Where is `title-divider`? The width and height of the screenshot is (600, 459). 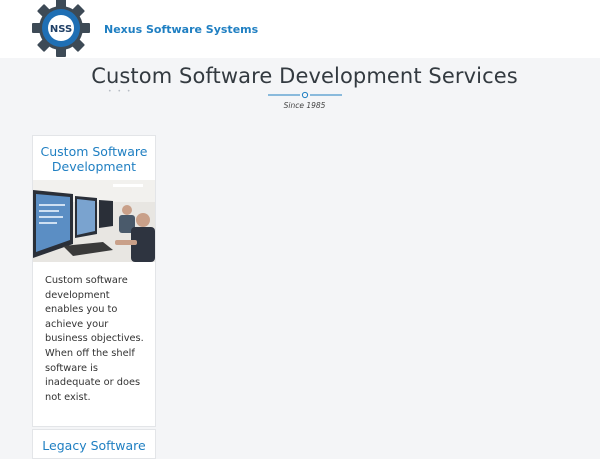
title-divider is located at coordinates (305, 95).